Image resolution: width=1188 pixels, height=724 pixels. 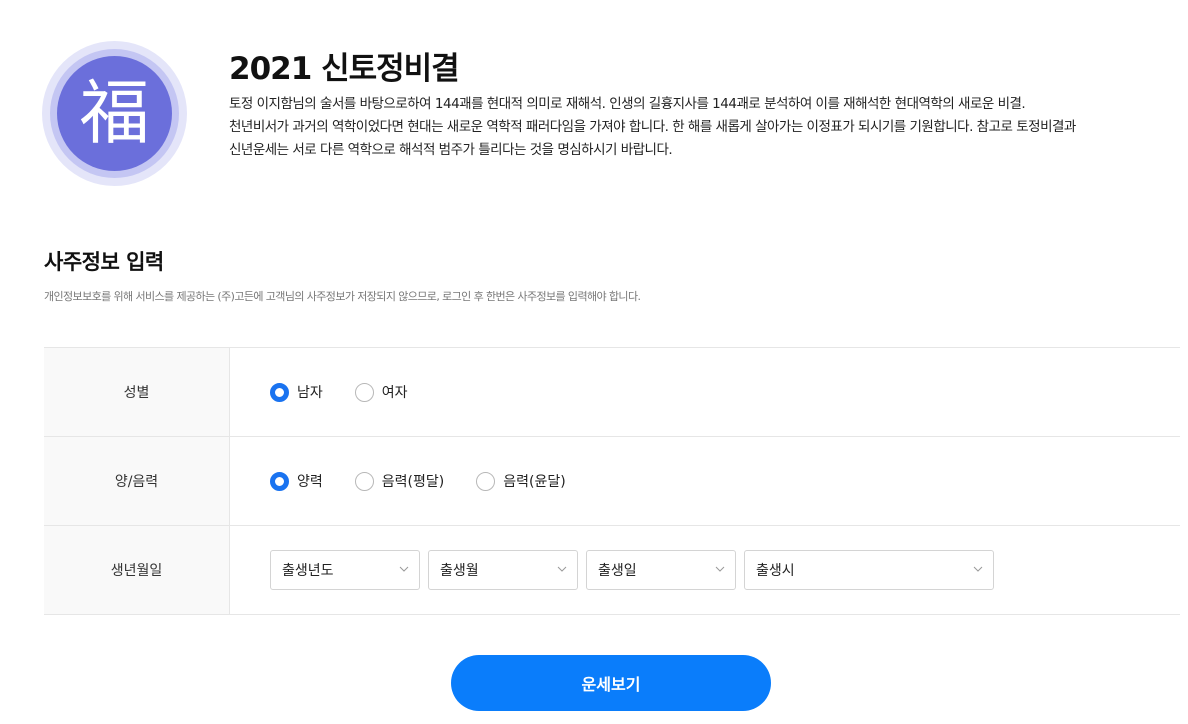 What do you see at coordinates (137, 570) in the screenshot?
I see `birthdate-label: 생년월일` at bounding box center [137, 570].